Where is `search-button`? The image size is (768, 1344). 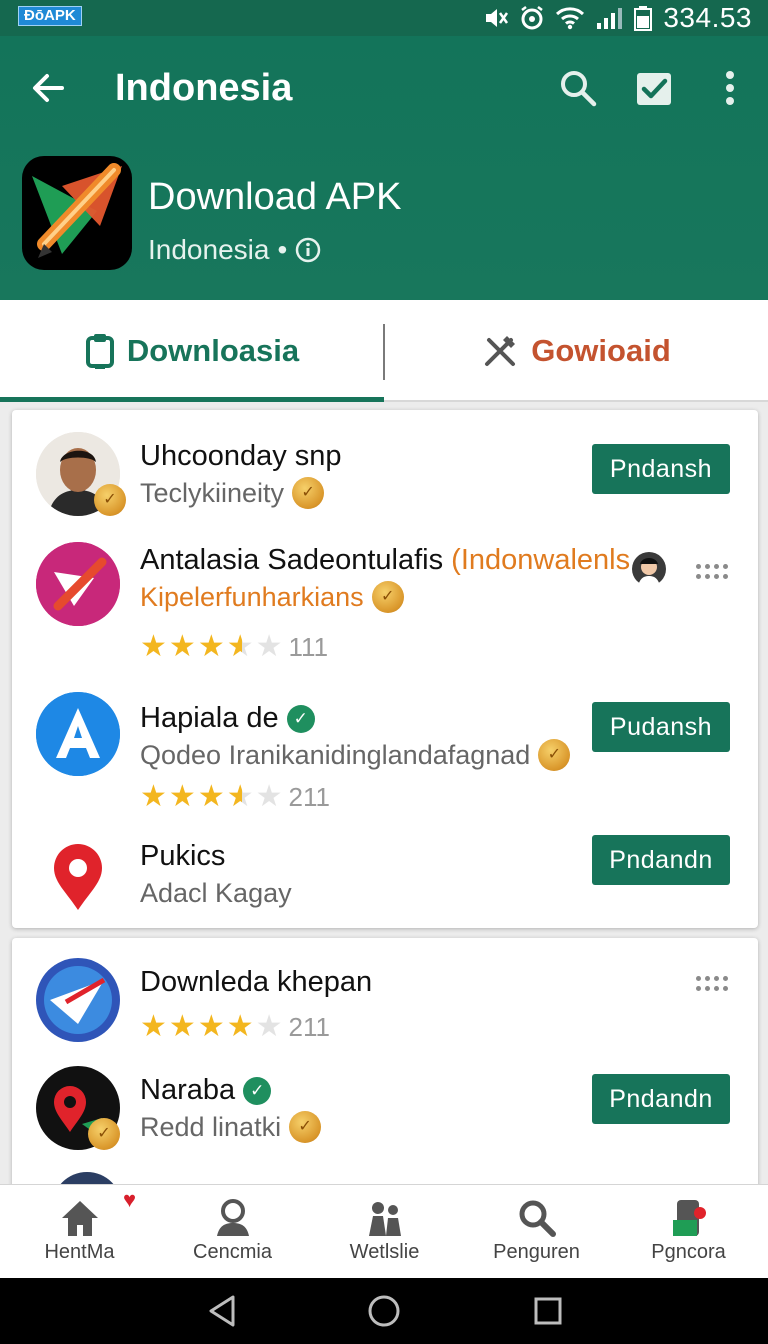 search-button is located at coordinates (578, 88).